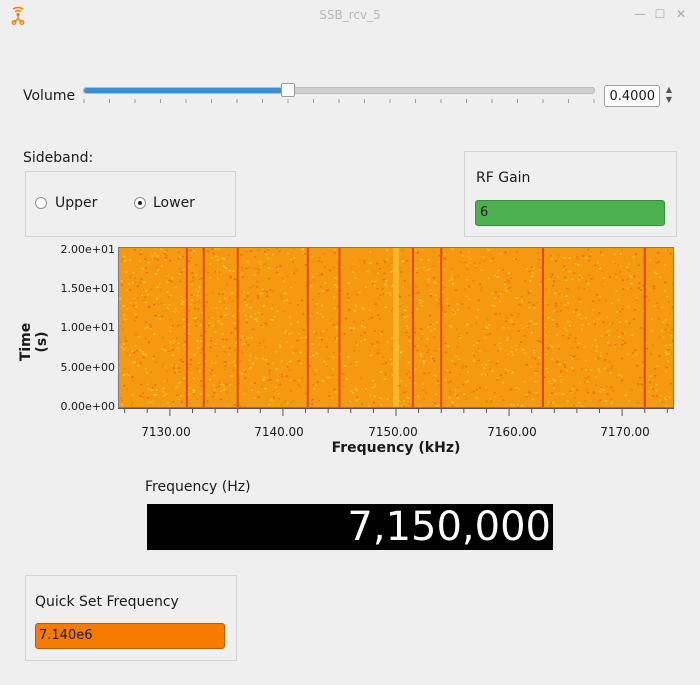 The width and height of the screenshot is (700, 685). I want to click on spin-up-icon: ▲, so click(669, 90).